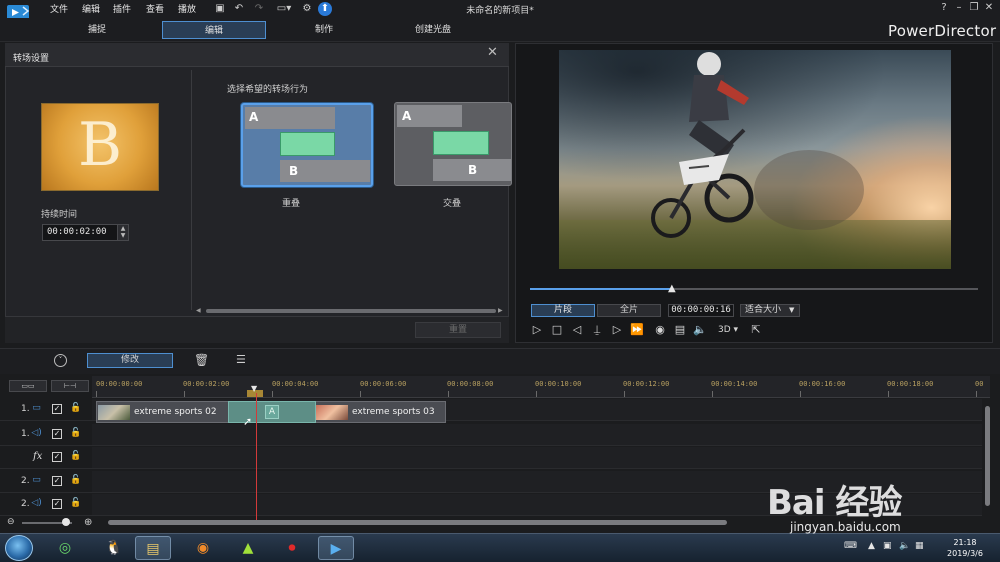  What do you see at coordinates (965, 548) in the screenshot?
I see `system-clock: 21:18 2019/3/6` at bounding box center [965, 548].